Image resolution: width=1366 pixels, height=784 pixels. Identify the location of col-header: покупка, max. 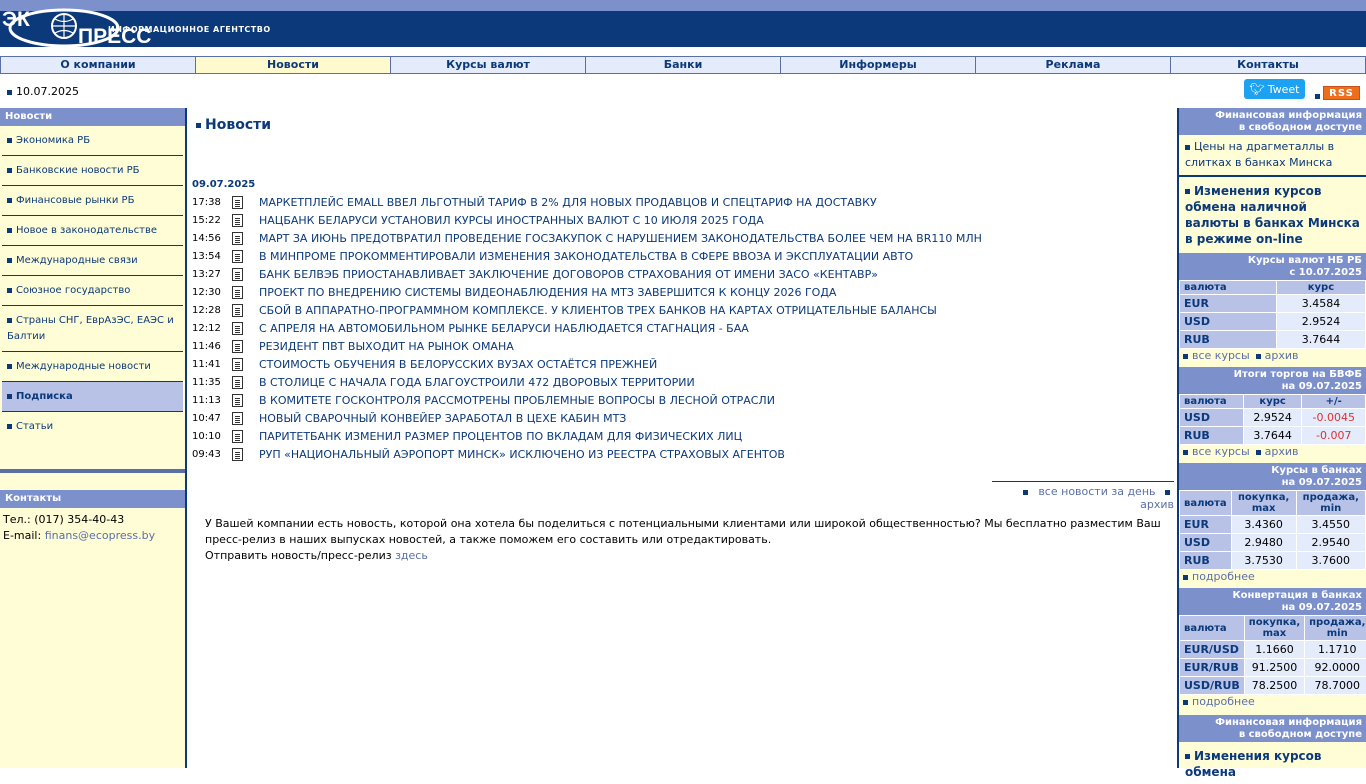
(1274, 628).